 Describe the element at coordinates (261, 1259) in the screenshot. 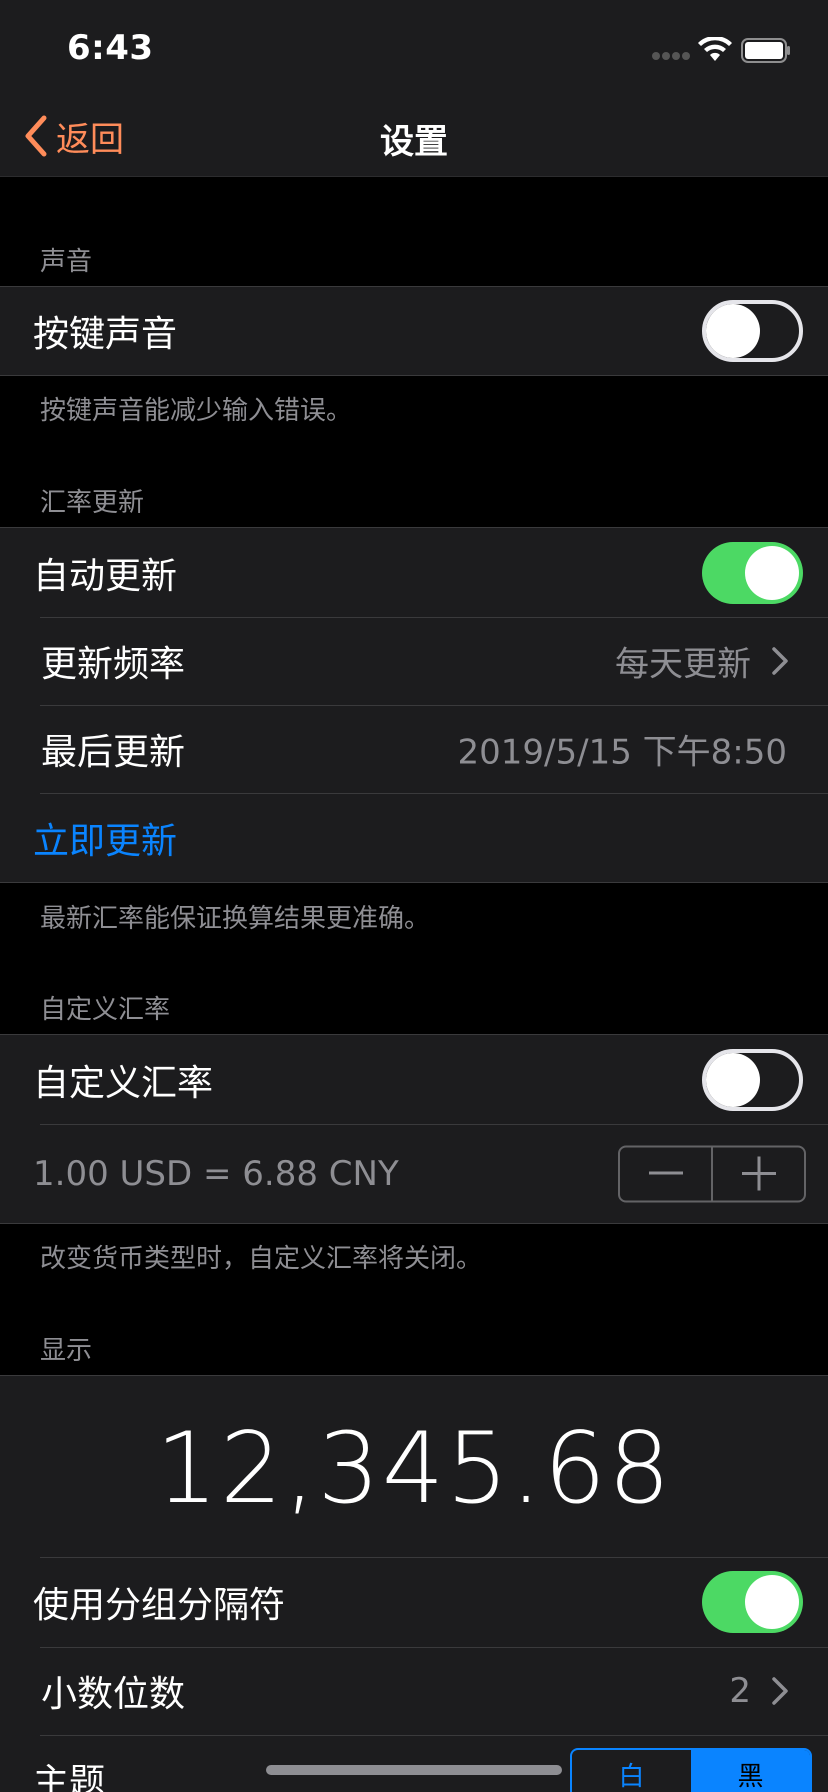

I see `section-footer-custom-rate: 改变货币类型时，自定义汇率将关闭。` at that location.